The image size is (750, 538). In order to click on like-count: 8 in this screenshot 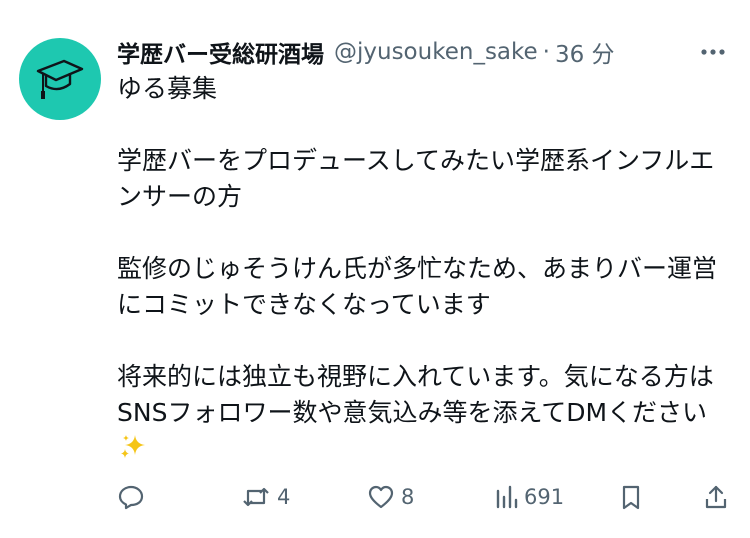, I will do `click(408, 497)`.